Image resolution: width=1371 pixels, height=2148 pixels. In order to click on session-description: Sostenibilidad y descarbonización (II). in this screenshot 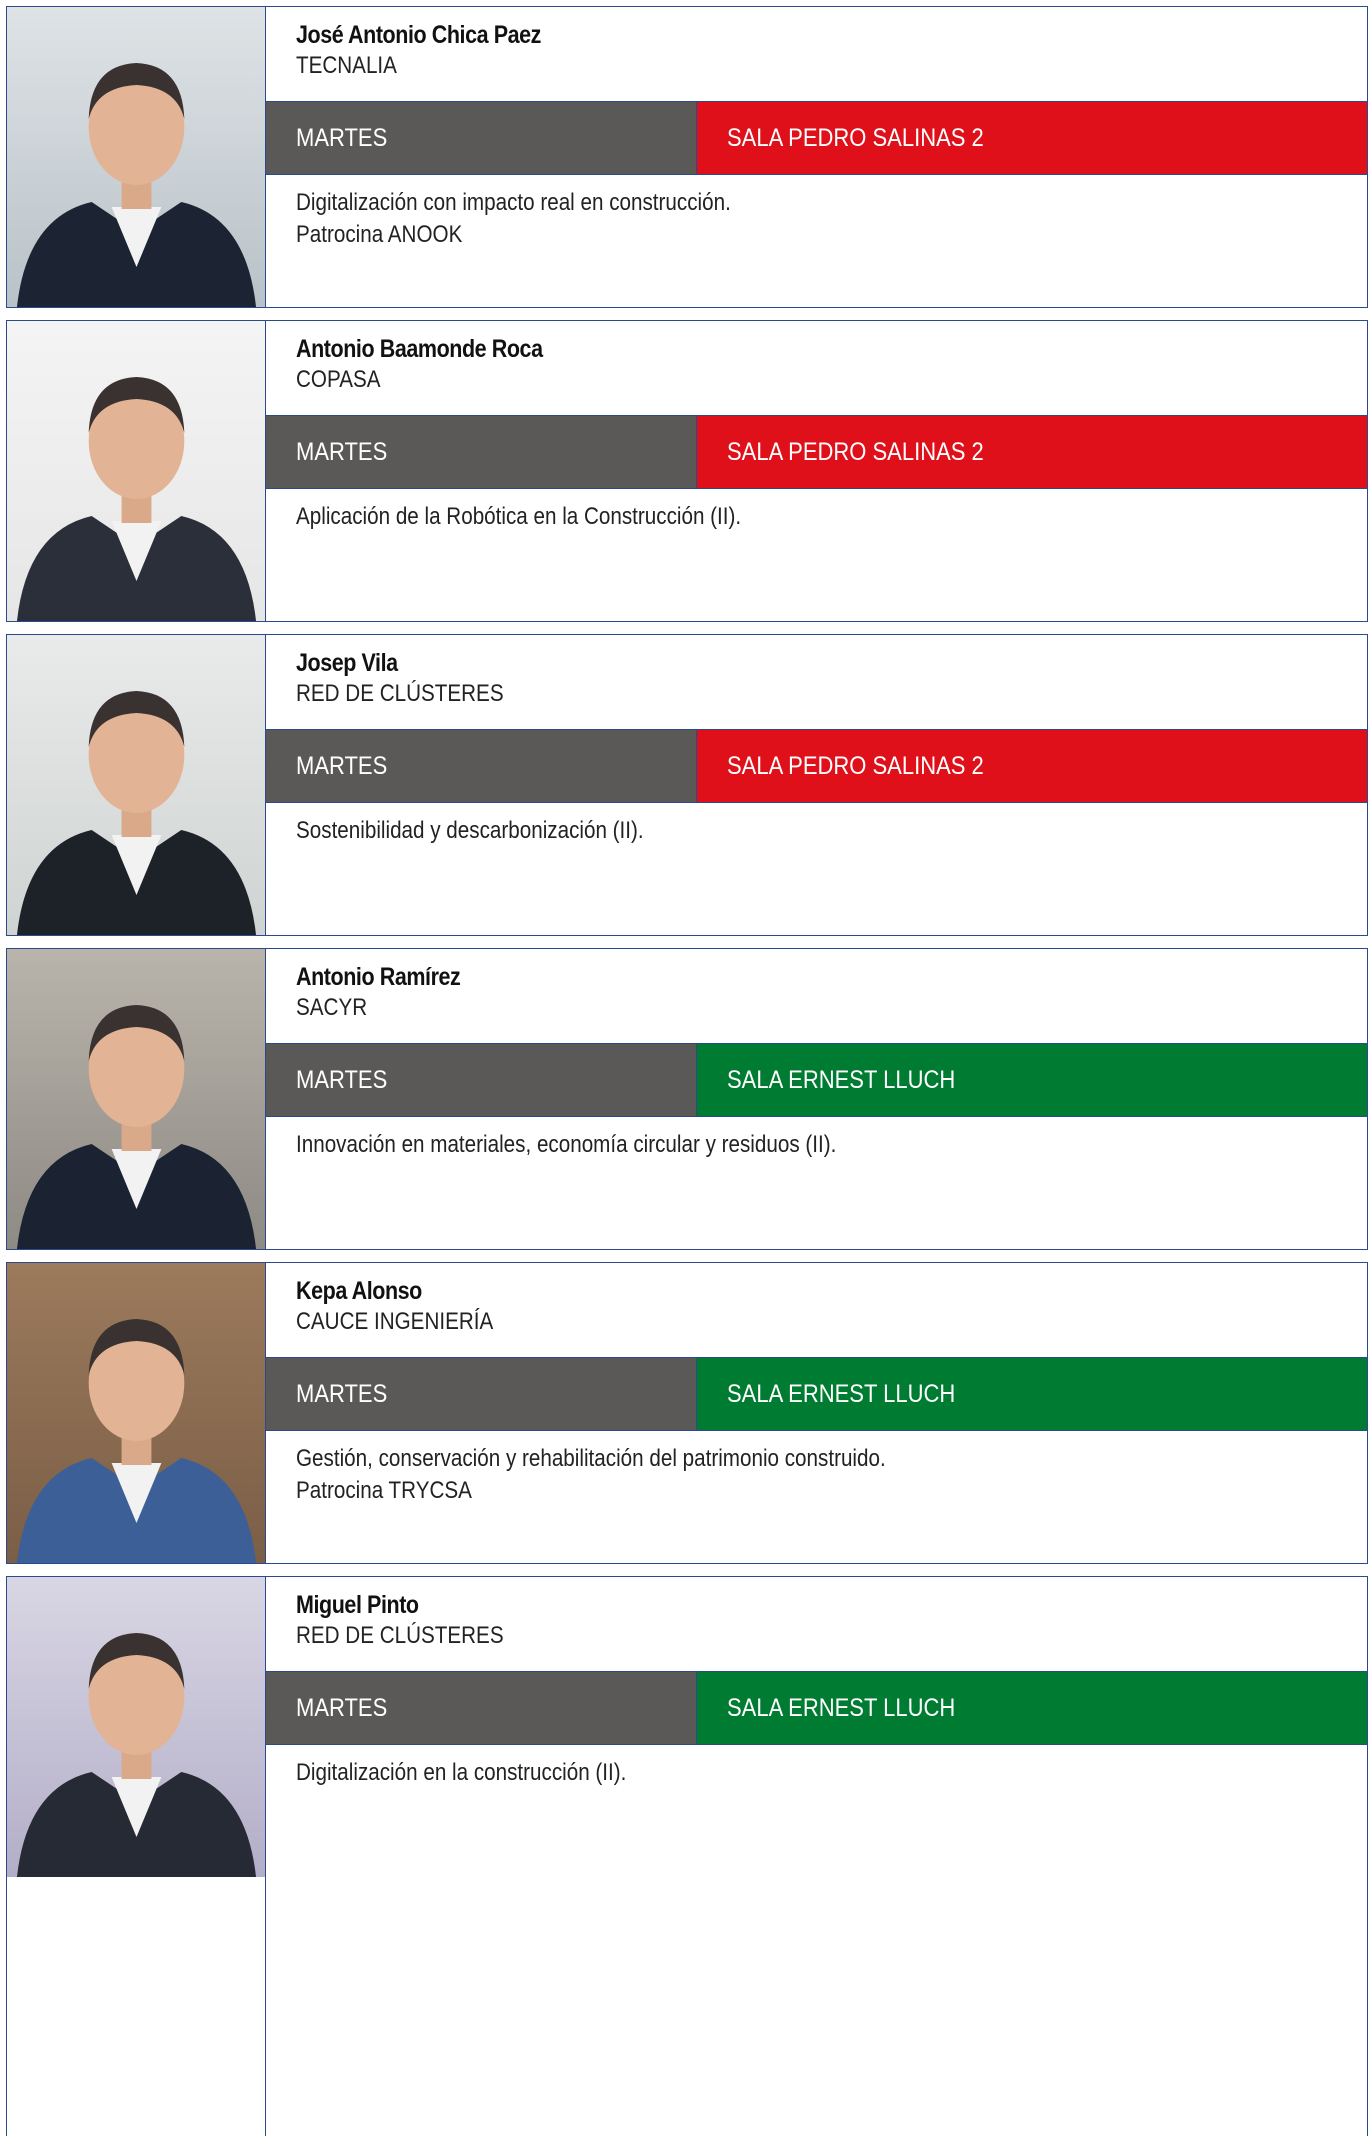, I will do `click(470, 831)`.